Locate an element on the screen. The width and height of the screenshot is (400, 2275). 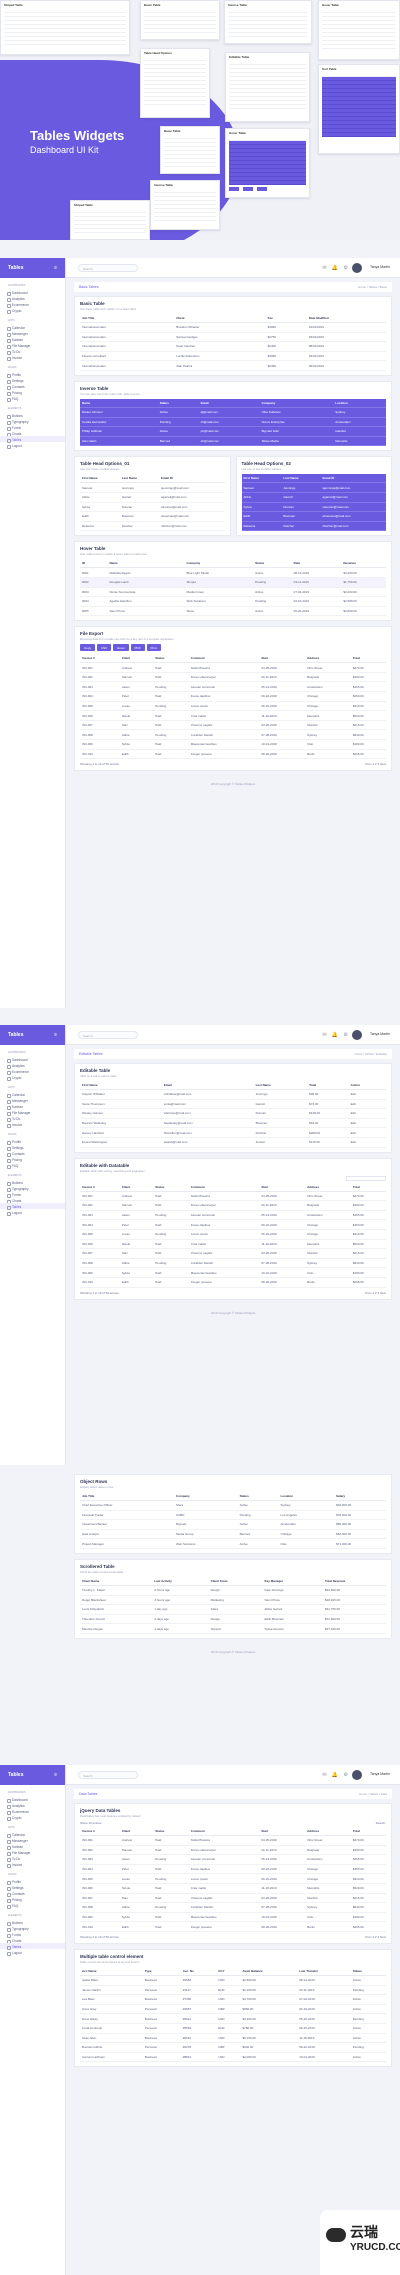
pagination-controls: Prev 1 2 3 Next is located at coordinates (375, 764).